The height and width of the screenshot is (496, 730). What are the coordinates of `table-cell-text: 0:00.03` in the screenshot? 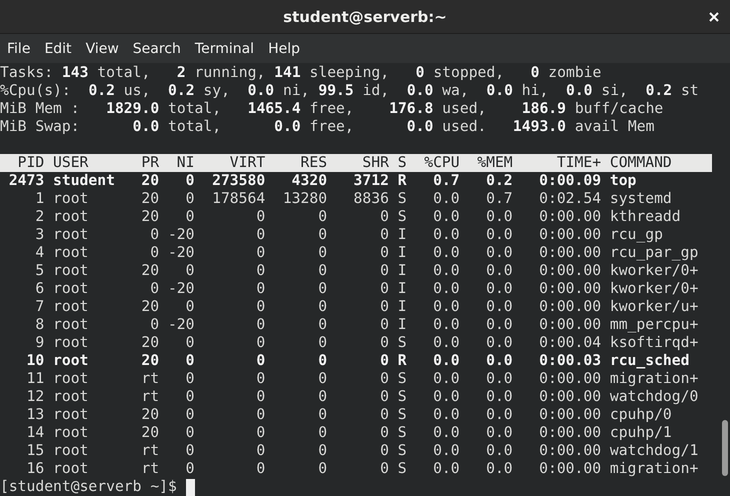 It's located at (570, 361).